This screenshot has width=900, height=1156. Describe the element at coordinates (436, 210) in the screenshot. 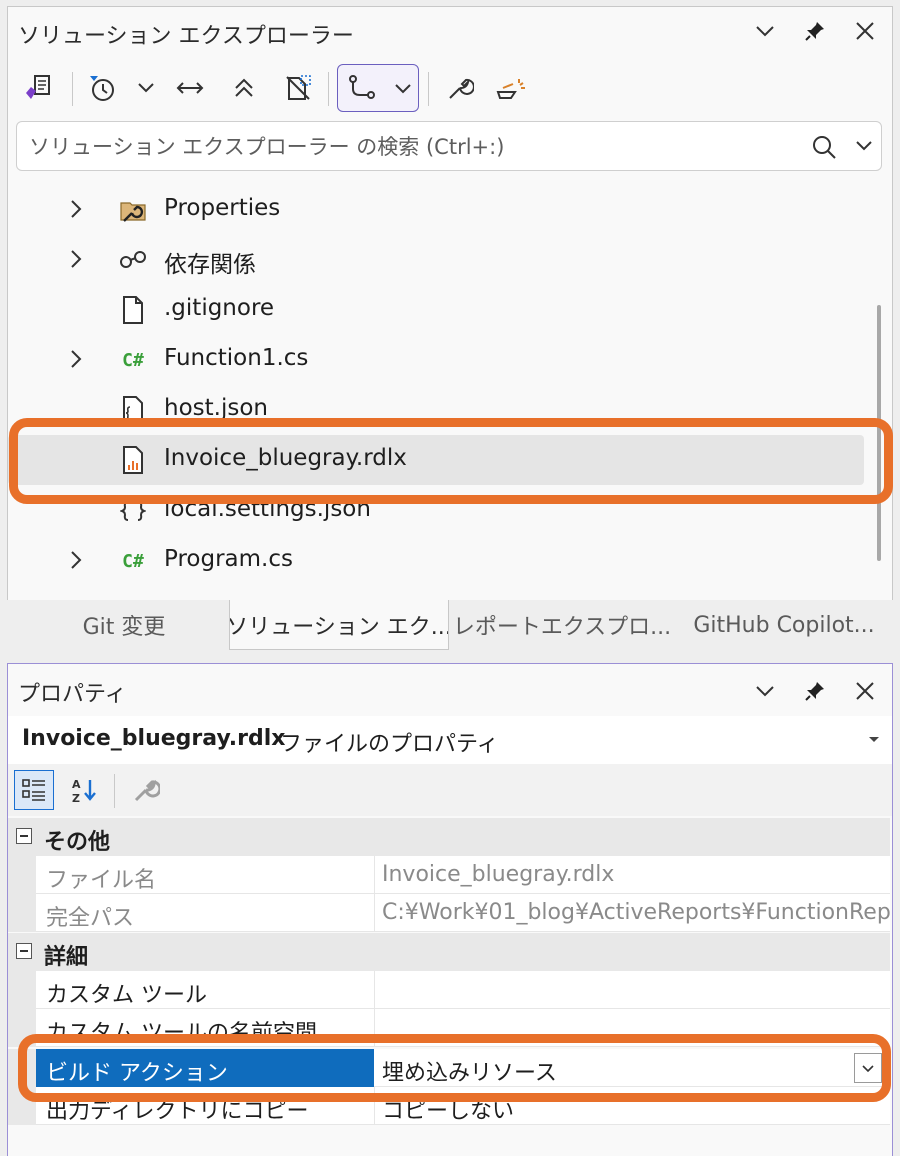

I see `tree-item-properties: Properties` at that location.